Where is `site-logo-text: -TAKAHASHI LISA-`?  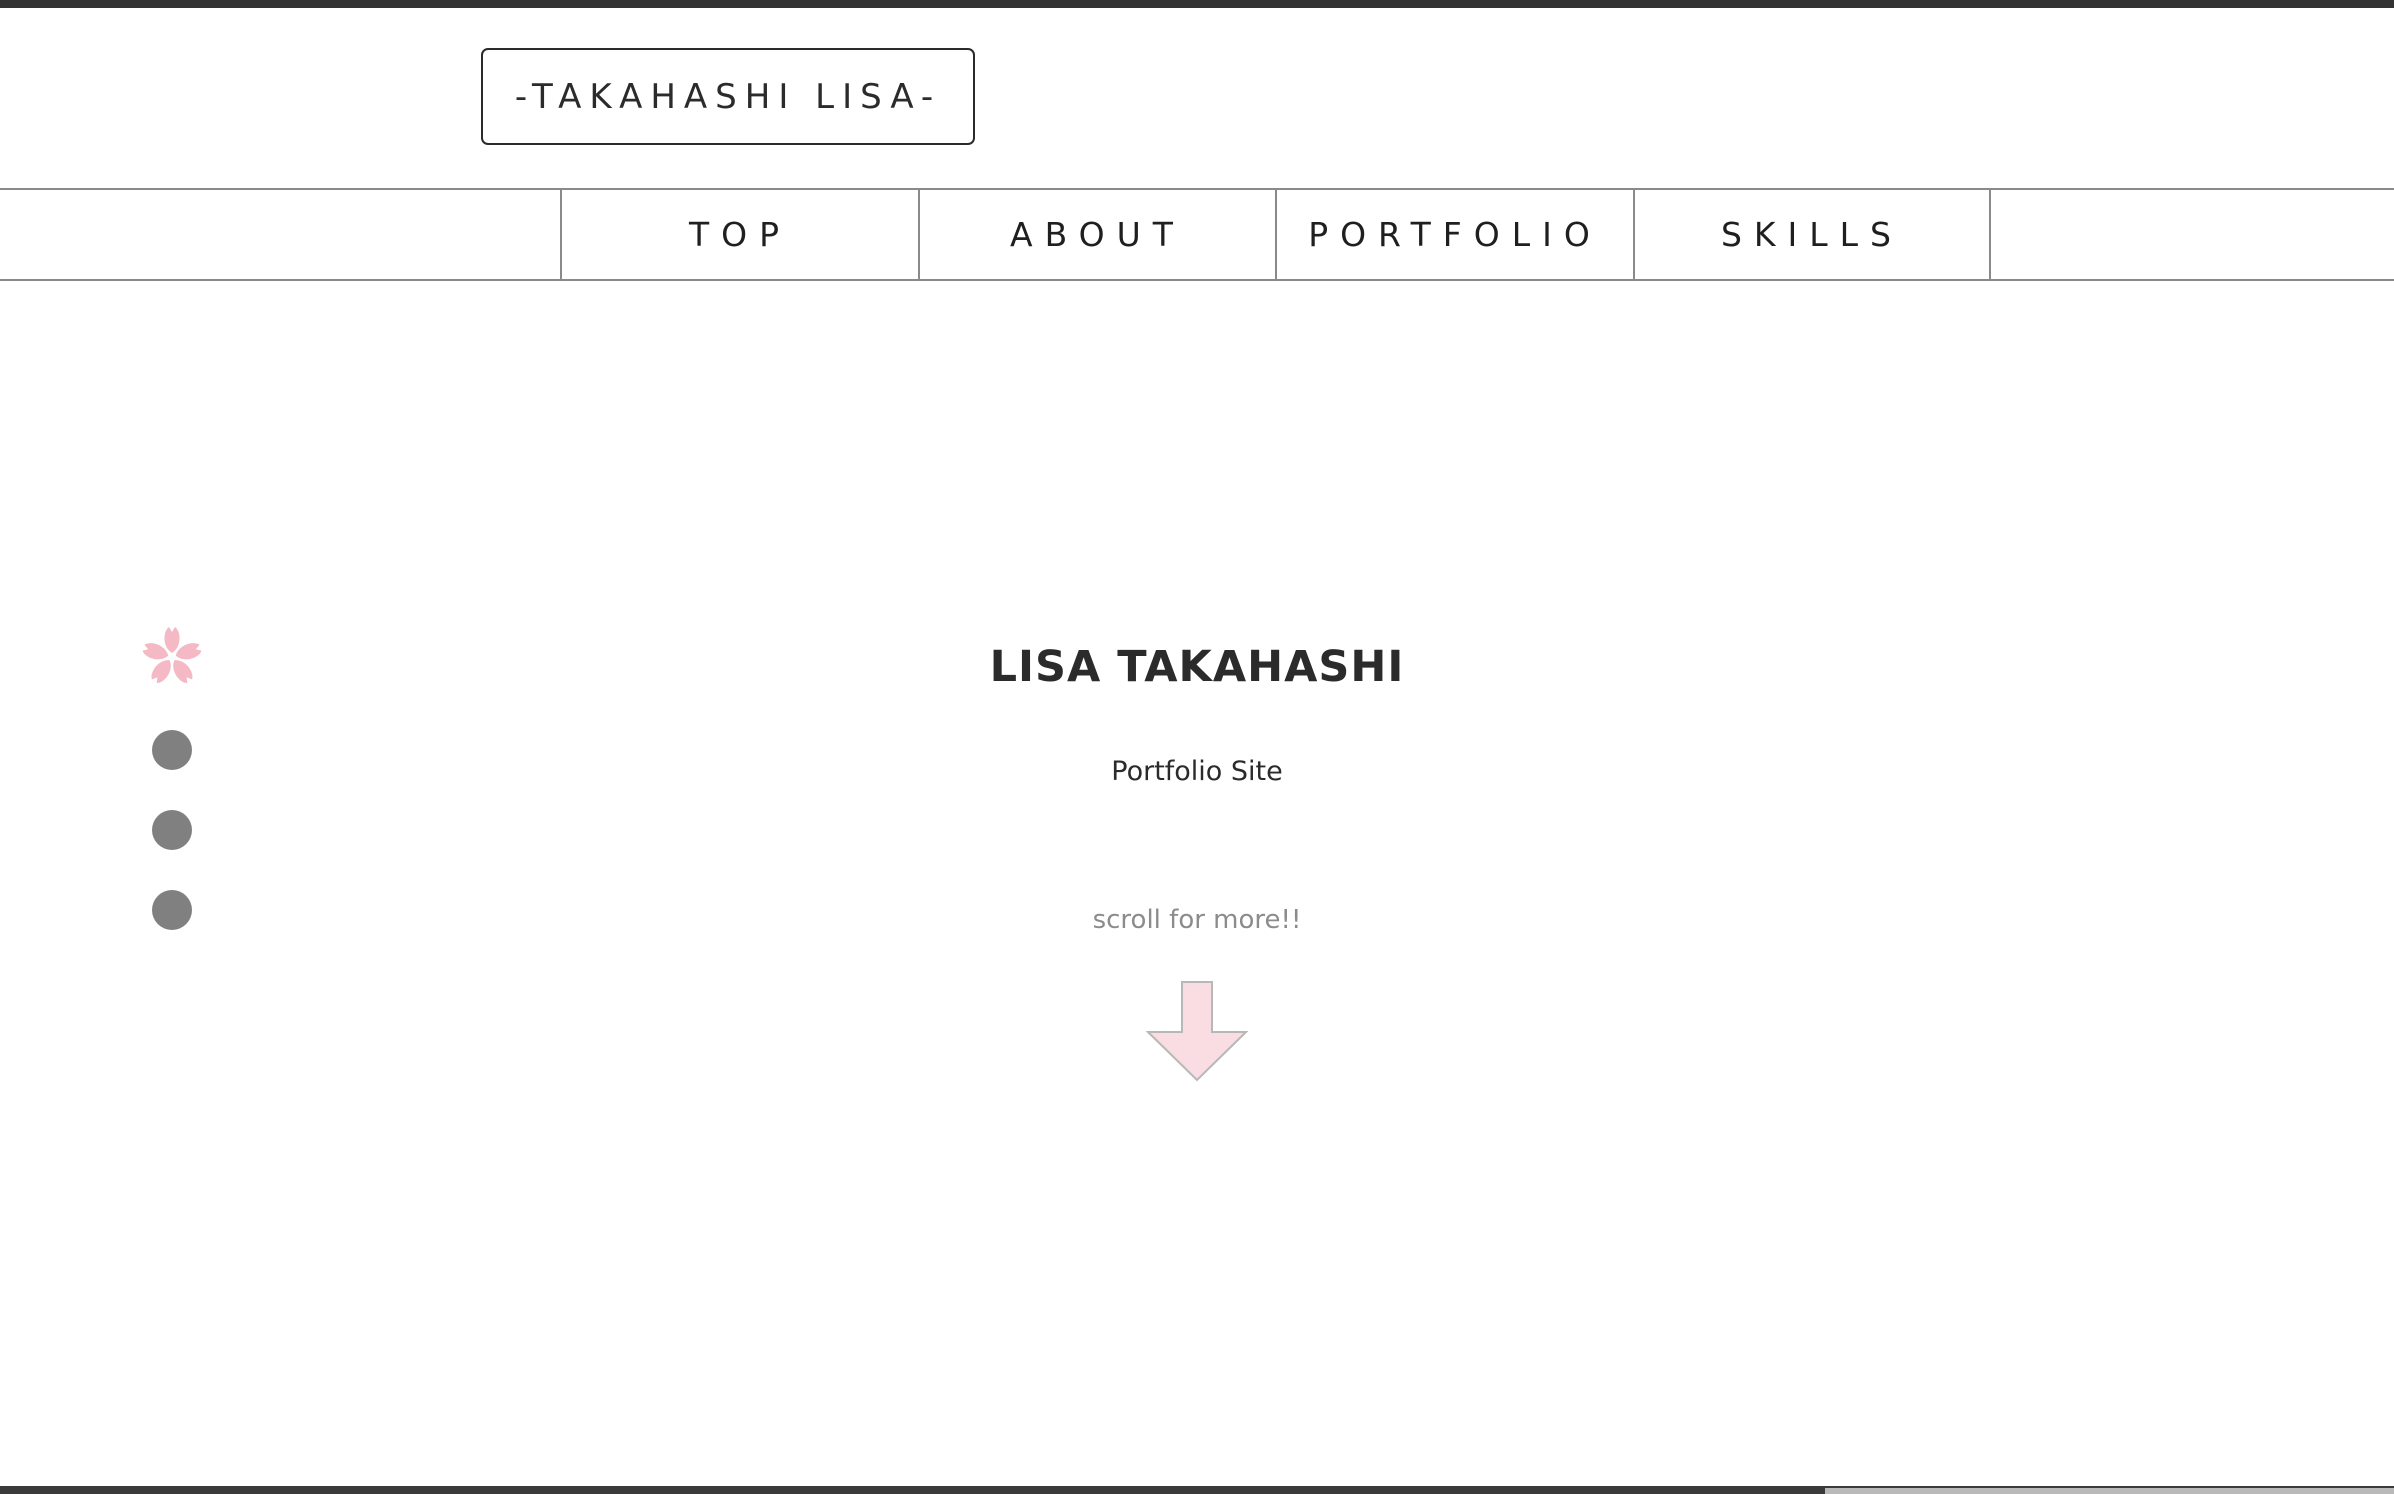 site-logo-text: -TAKAHASHI LISA- is located at coordinates (728, 96).